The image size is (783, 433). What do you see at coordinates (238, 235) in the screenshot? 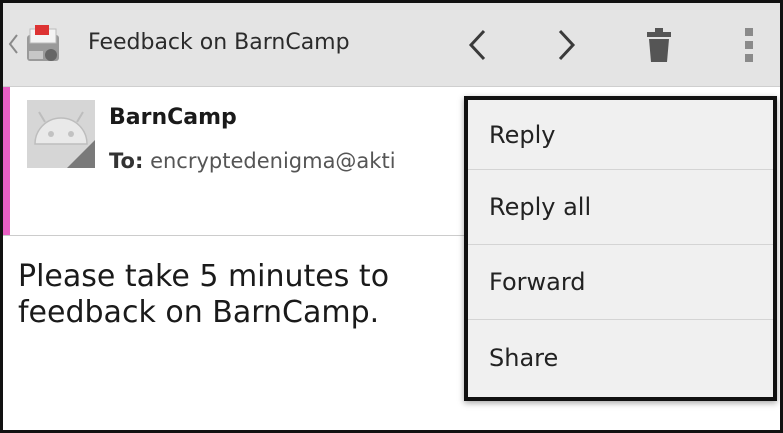
I see `header-divider` at bounding box center [238, 235].